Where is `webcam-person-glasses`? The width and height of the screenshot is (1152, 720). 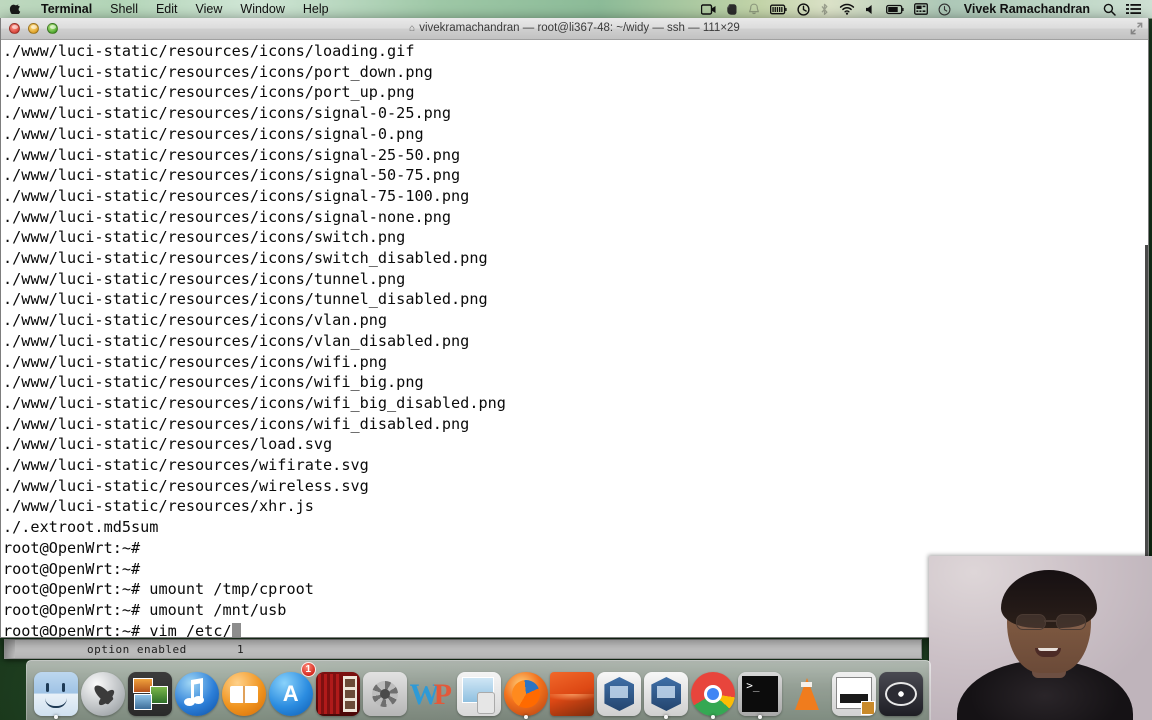 webcam-person-glasses is located at coordinates (1050, 622).